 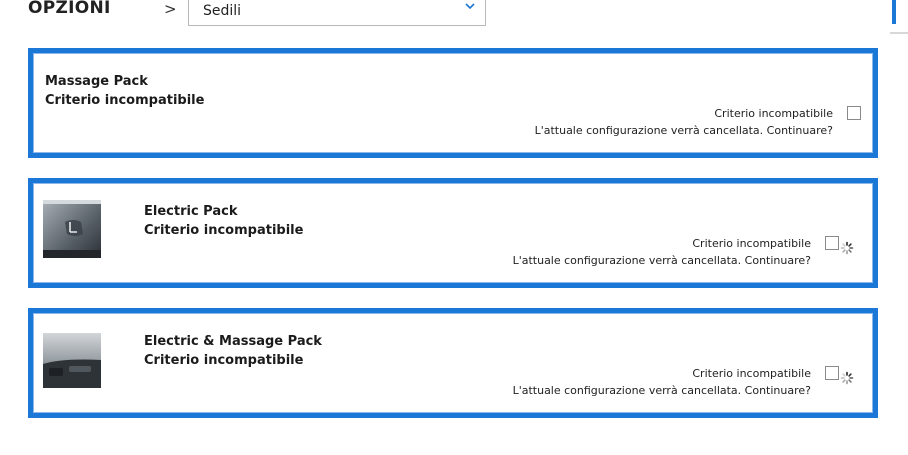 I want to click on page-title: OPZIONI, so click(x=69, y=9).